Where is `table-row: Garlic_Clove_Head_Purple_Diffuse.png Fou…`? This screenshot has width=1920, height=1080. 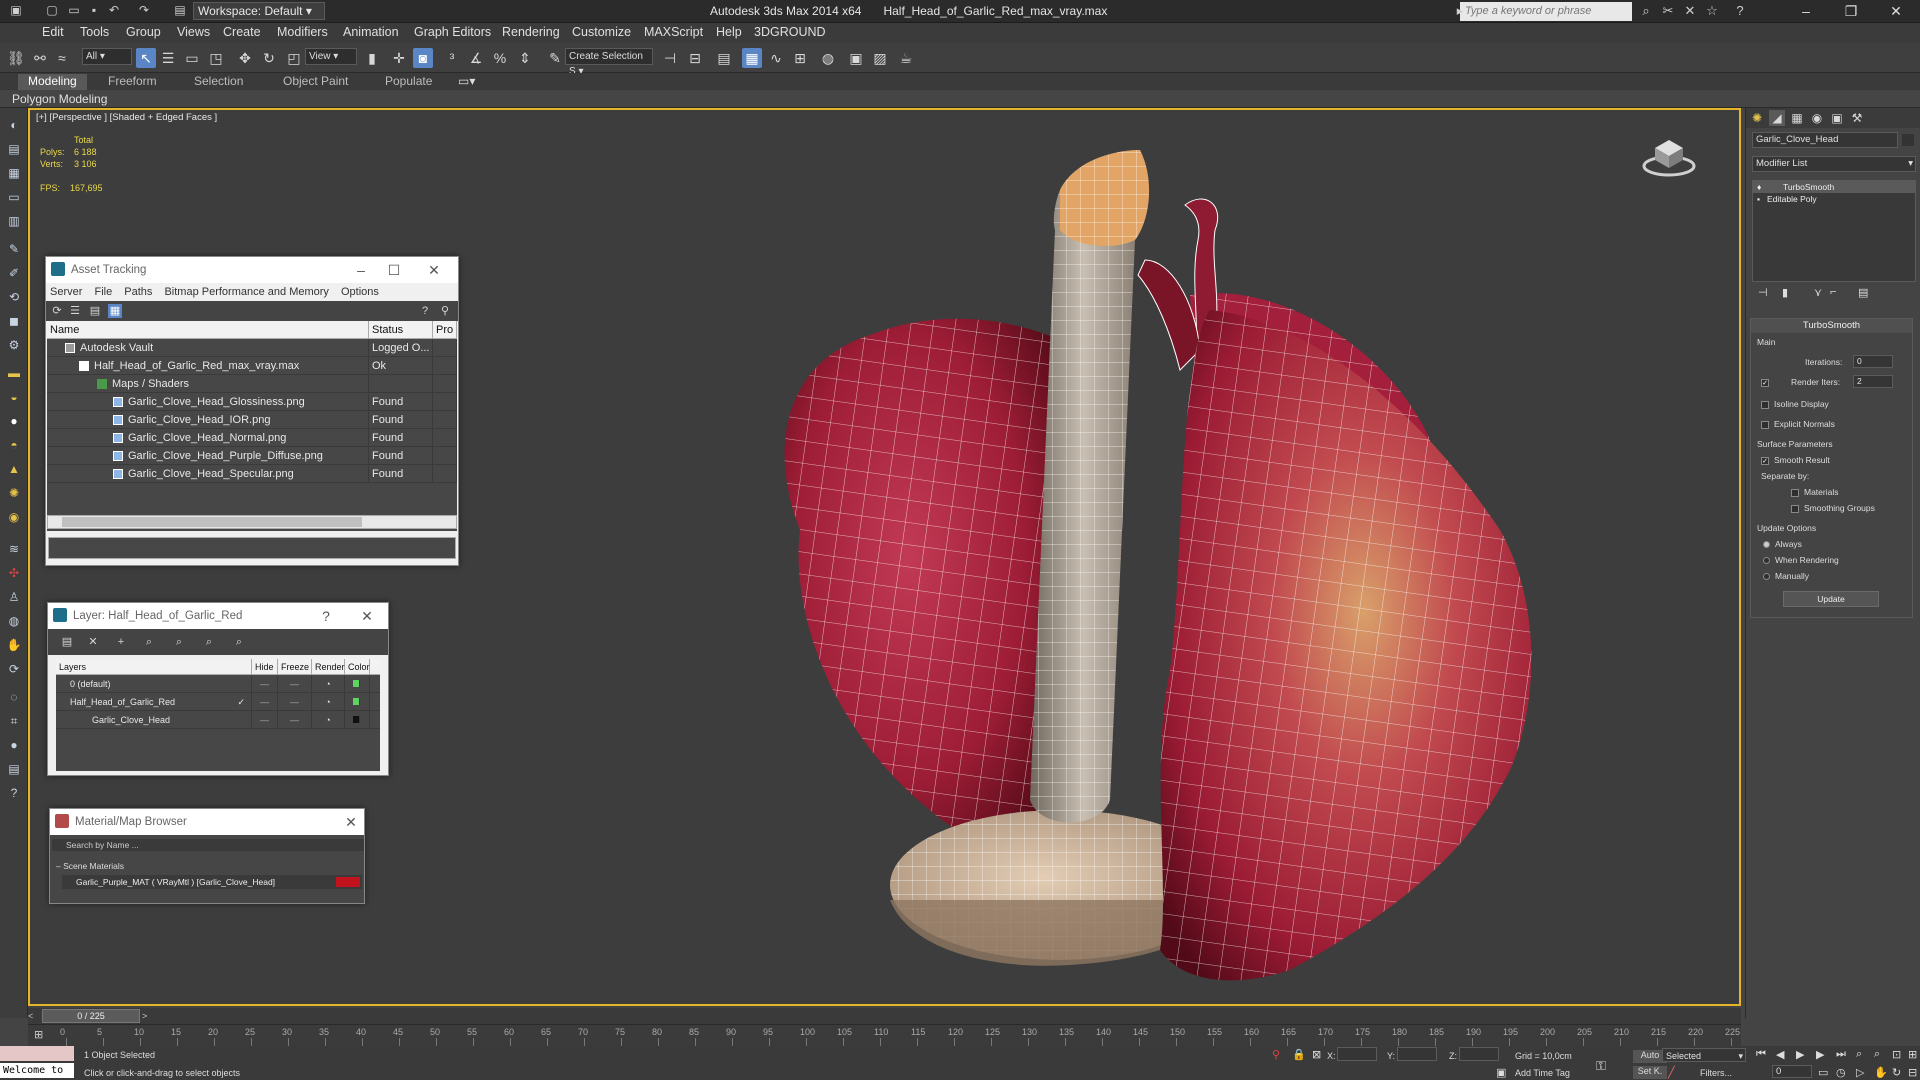 table-row: Garlic_Clove_Head_Purple_Diffuse.png Fou… is located at coordinates (252, 456).